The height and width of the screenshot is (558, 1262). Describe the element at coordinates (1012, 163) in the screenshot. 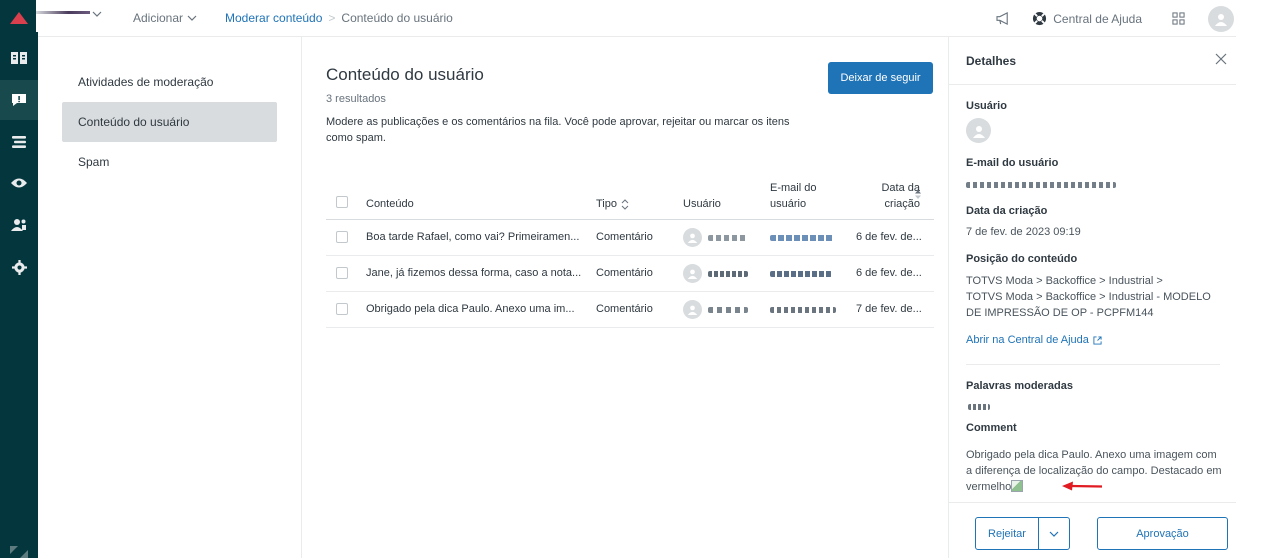

I see `email-label: E-mail do usuário` at that location.